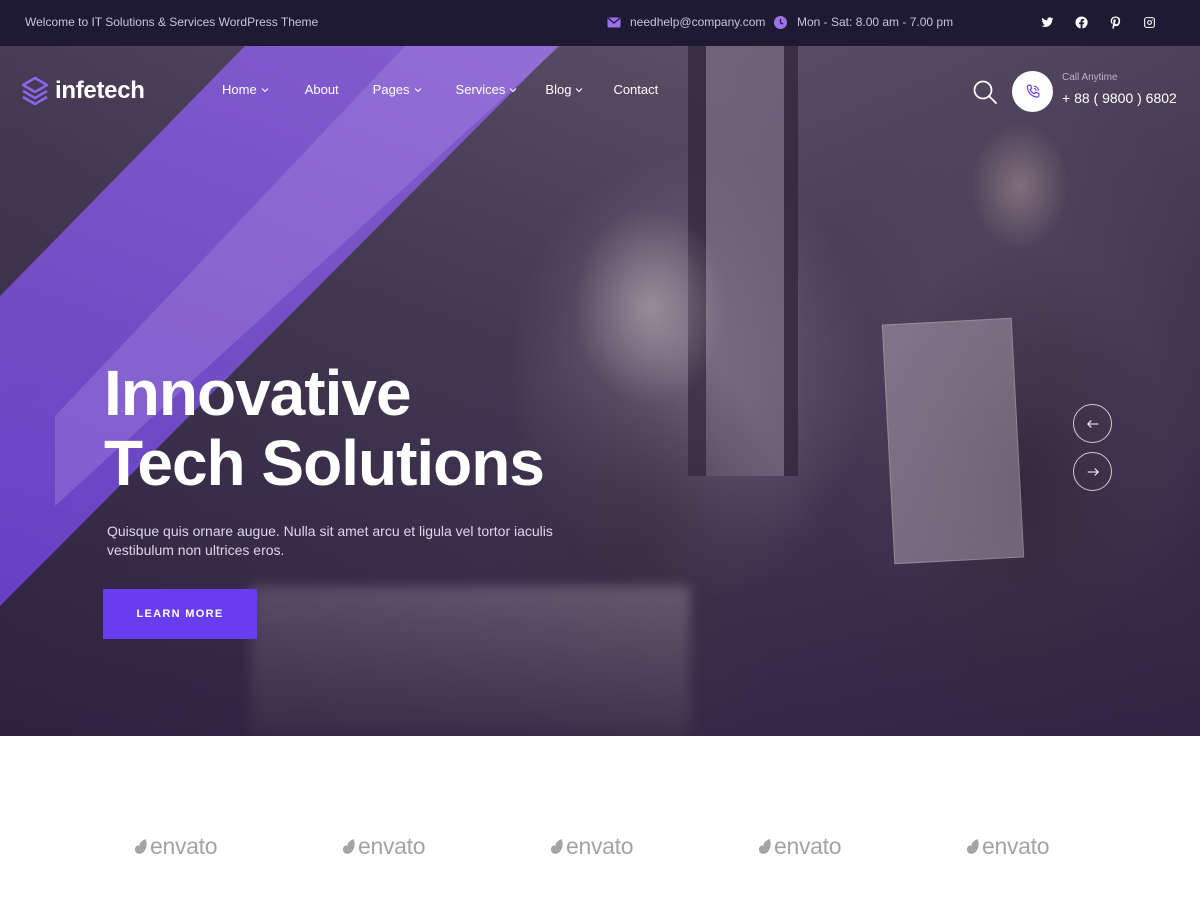 The height and width of the screenshot is (900, 1200). I want to click on pinterest-icon, so click(1115, 22).